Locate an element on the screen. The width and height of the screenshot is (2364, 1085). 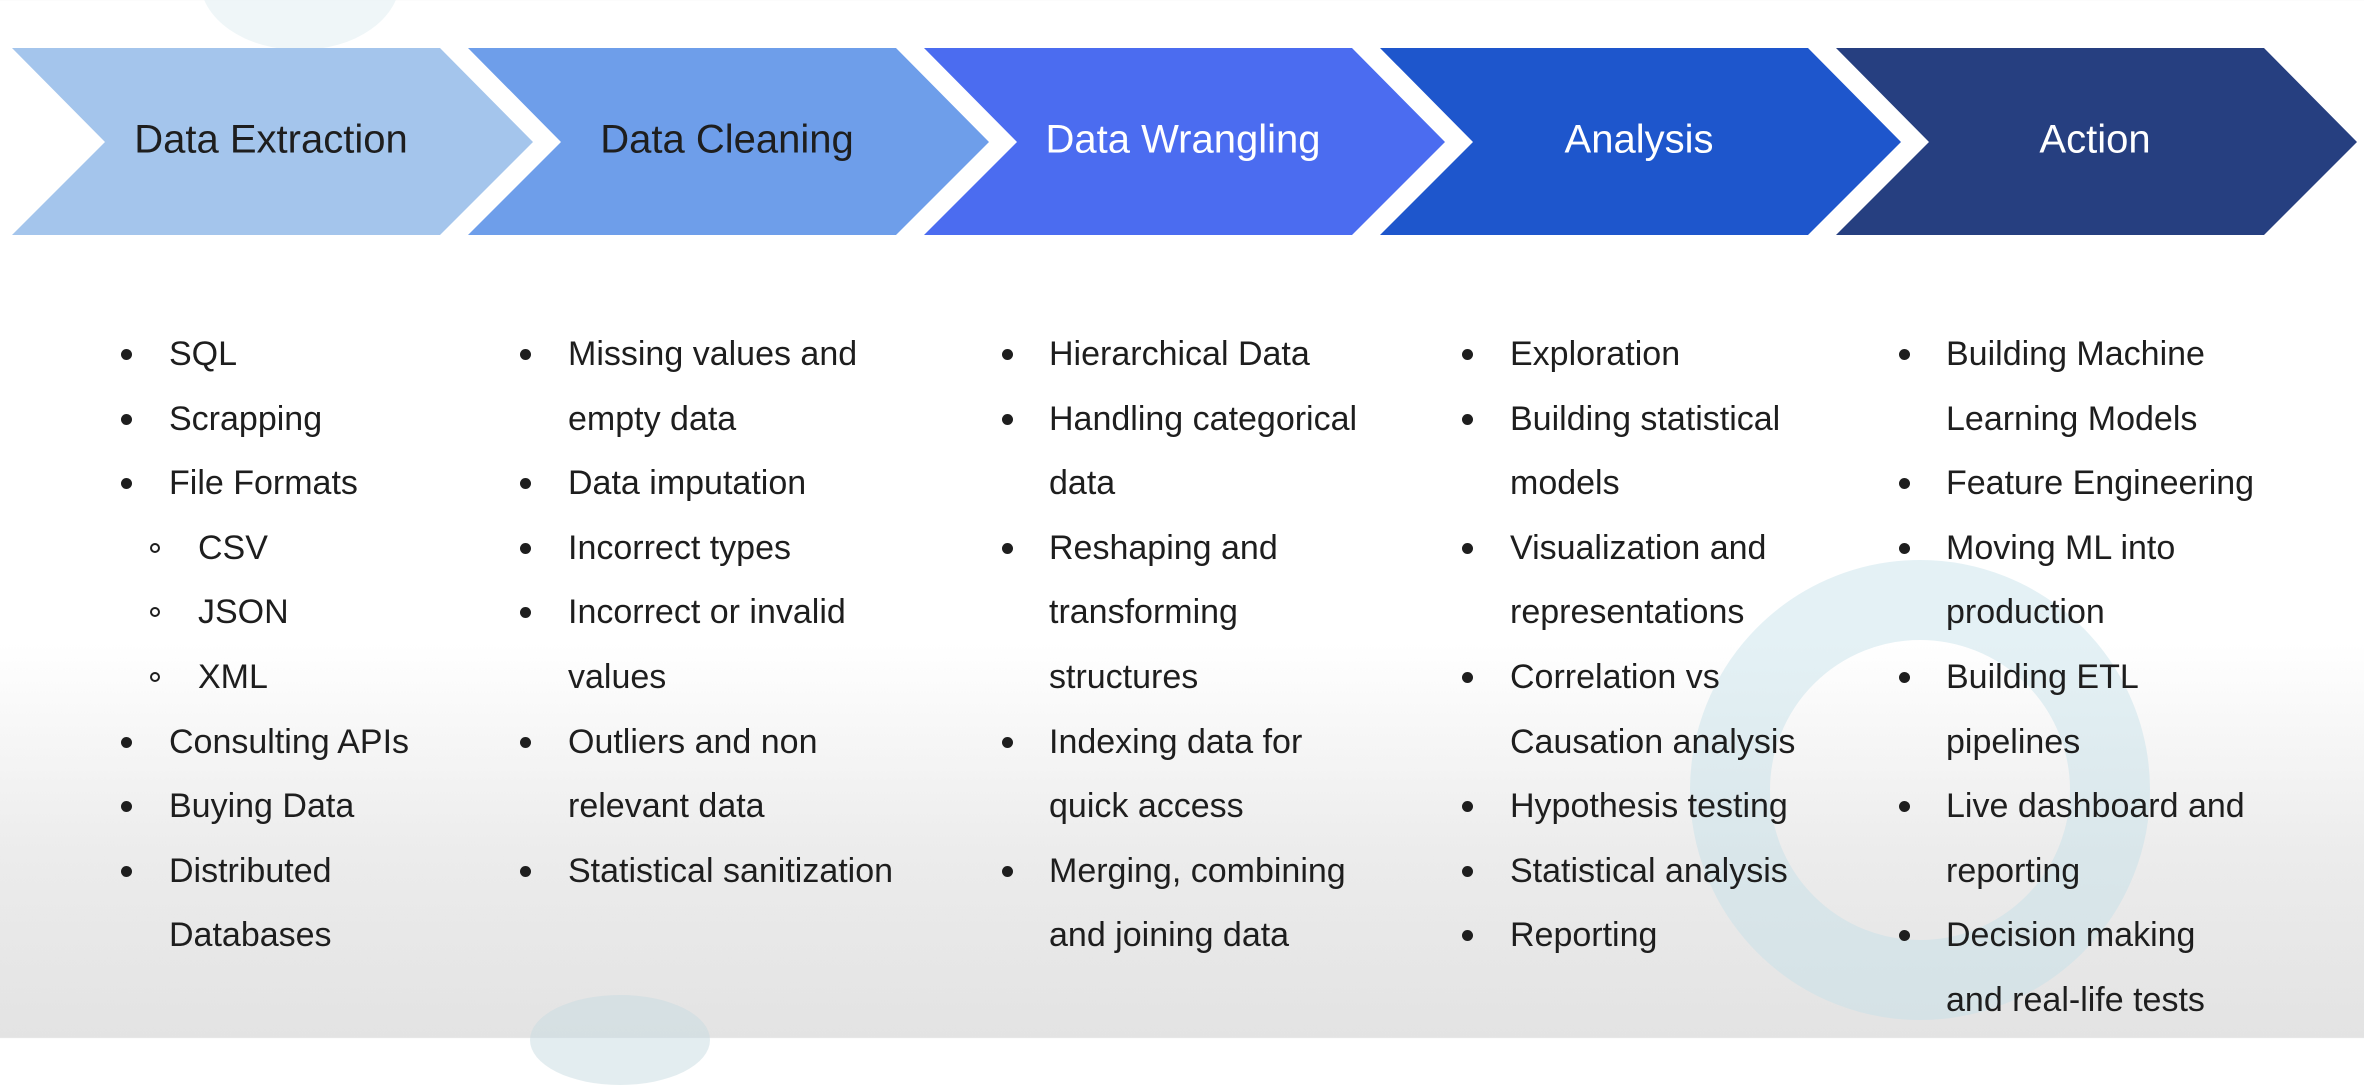
list-item: Databases is located at coordinates (250, 935).